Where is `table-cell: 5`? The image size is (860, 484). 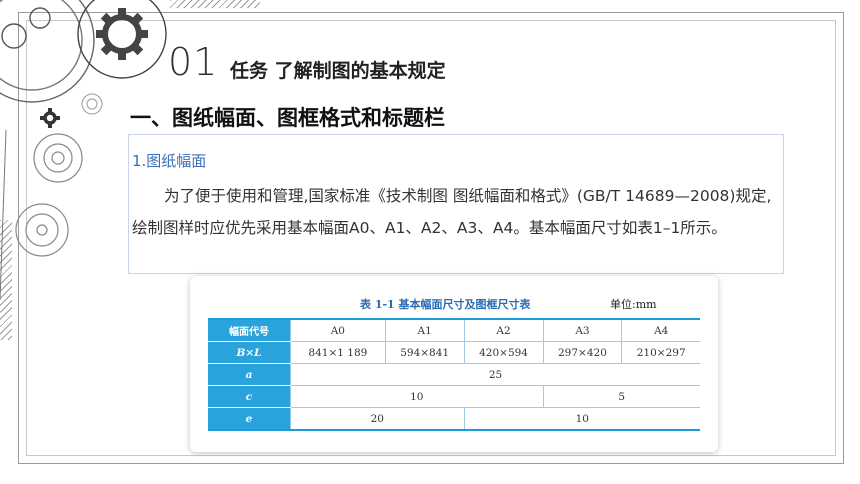 table-cell: 5 is located at coordinates (621, 396).